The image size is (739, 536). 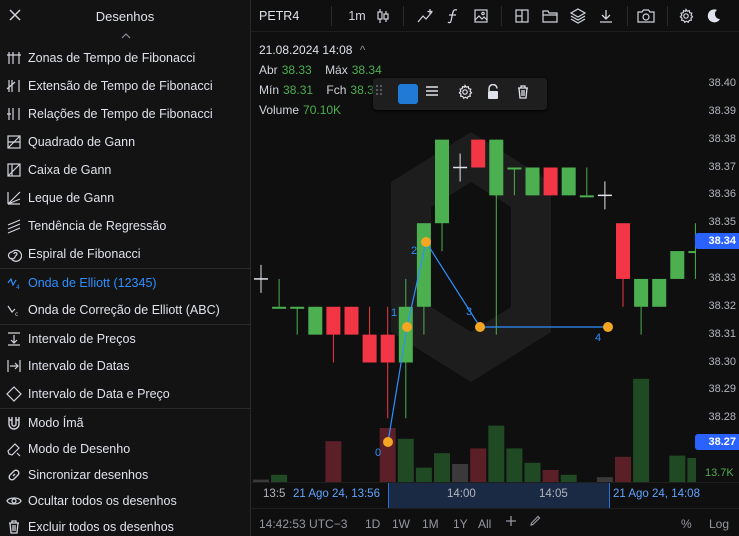 I want to click on sidebar-item-drawing-mode: Modo de Desenho, so click(x=125, y=449).